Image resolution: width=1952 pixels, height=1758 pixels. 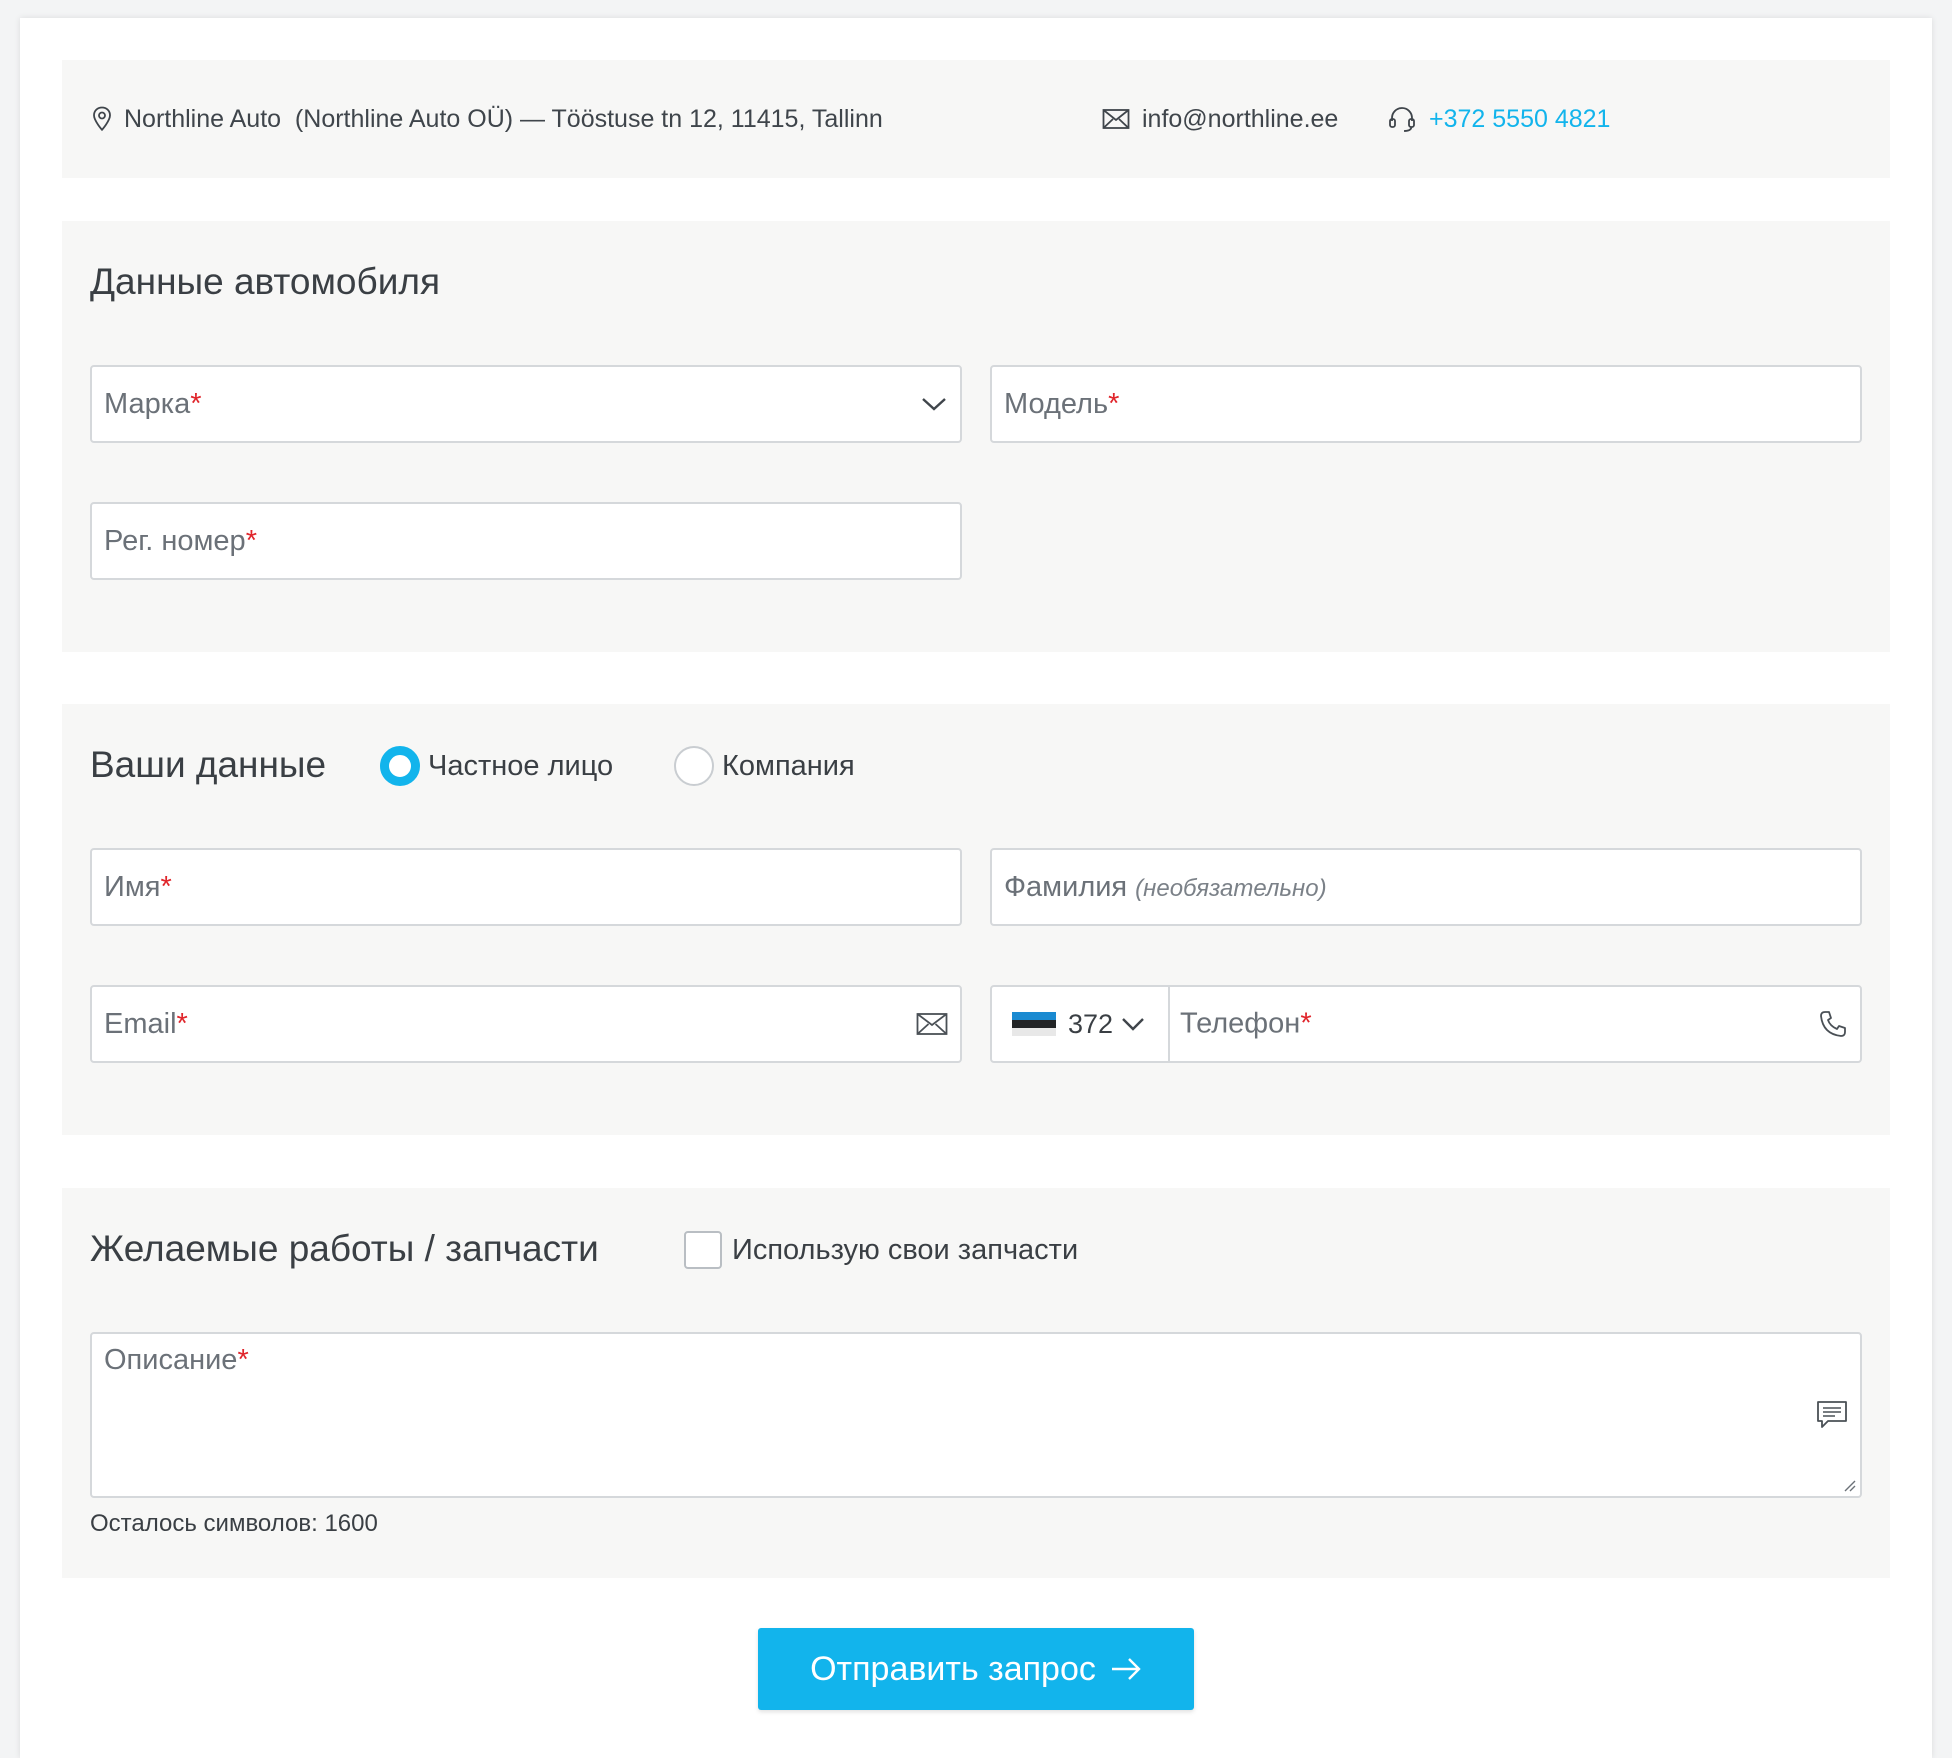 I want to click on submit-button: Отправить запрос, so click(x=976, y=1669).